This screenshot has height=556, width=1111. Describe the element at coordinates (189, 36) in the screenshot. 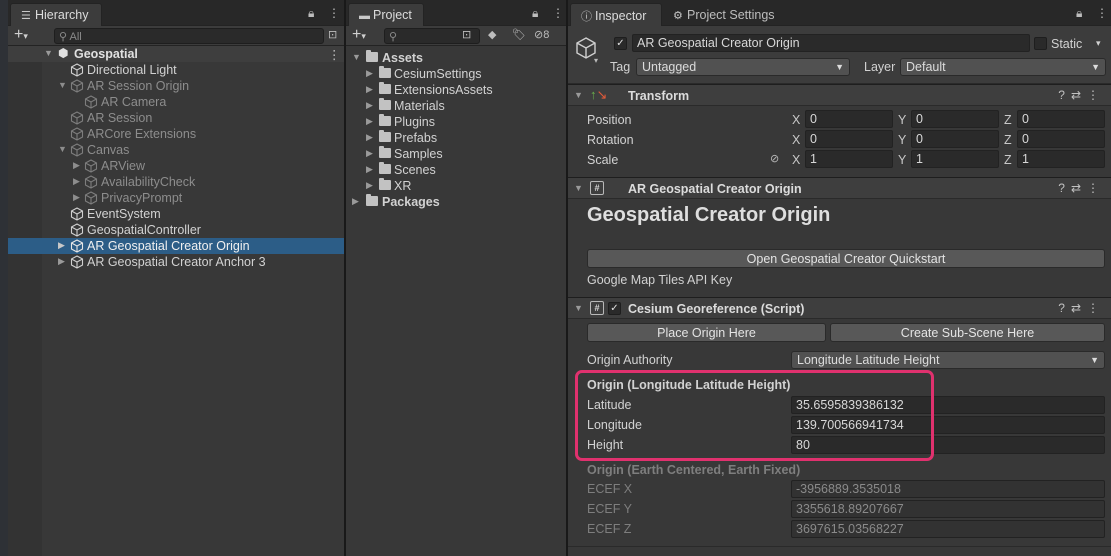

I see `hierarchy-search-input: ⚲ All` at that location.